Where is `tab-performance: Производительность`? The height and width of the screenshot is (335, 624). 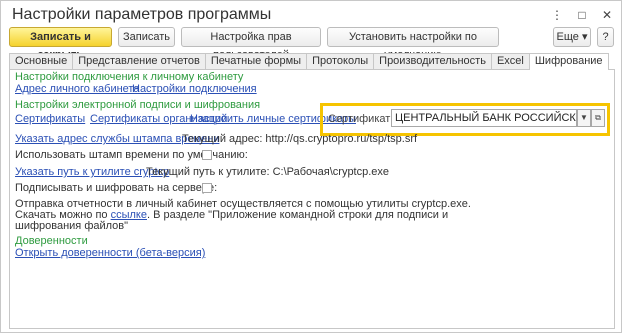
tab-performance: Производительность is located at coordinates (432, 61).